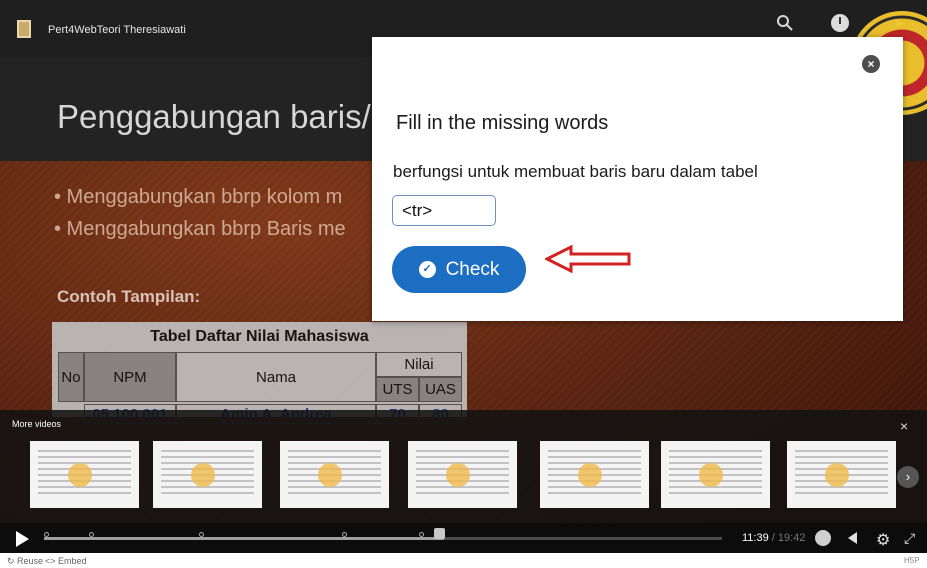  I want to click on annotation-arrow-icon, so click(588, 259).